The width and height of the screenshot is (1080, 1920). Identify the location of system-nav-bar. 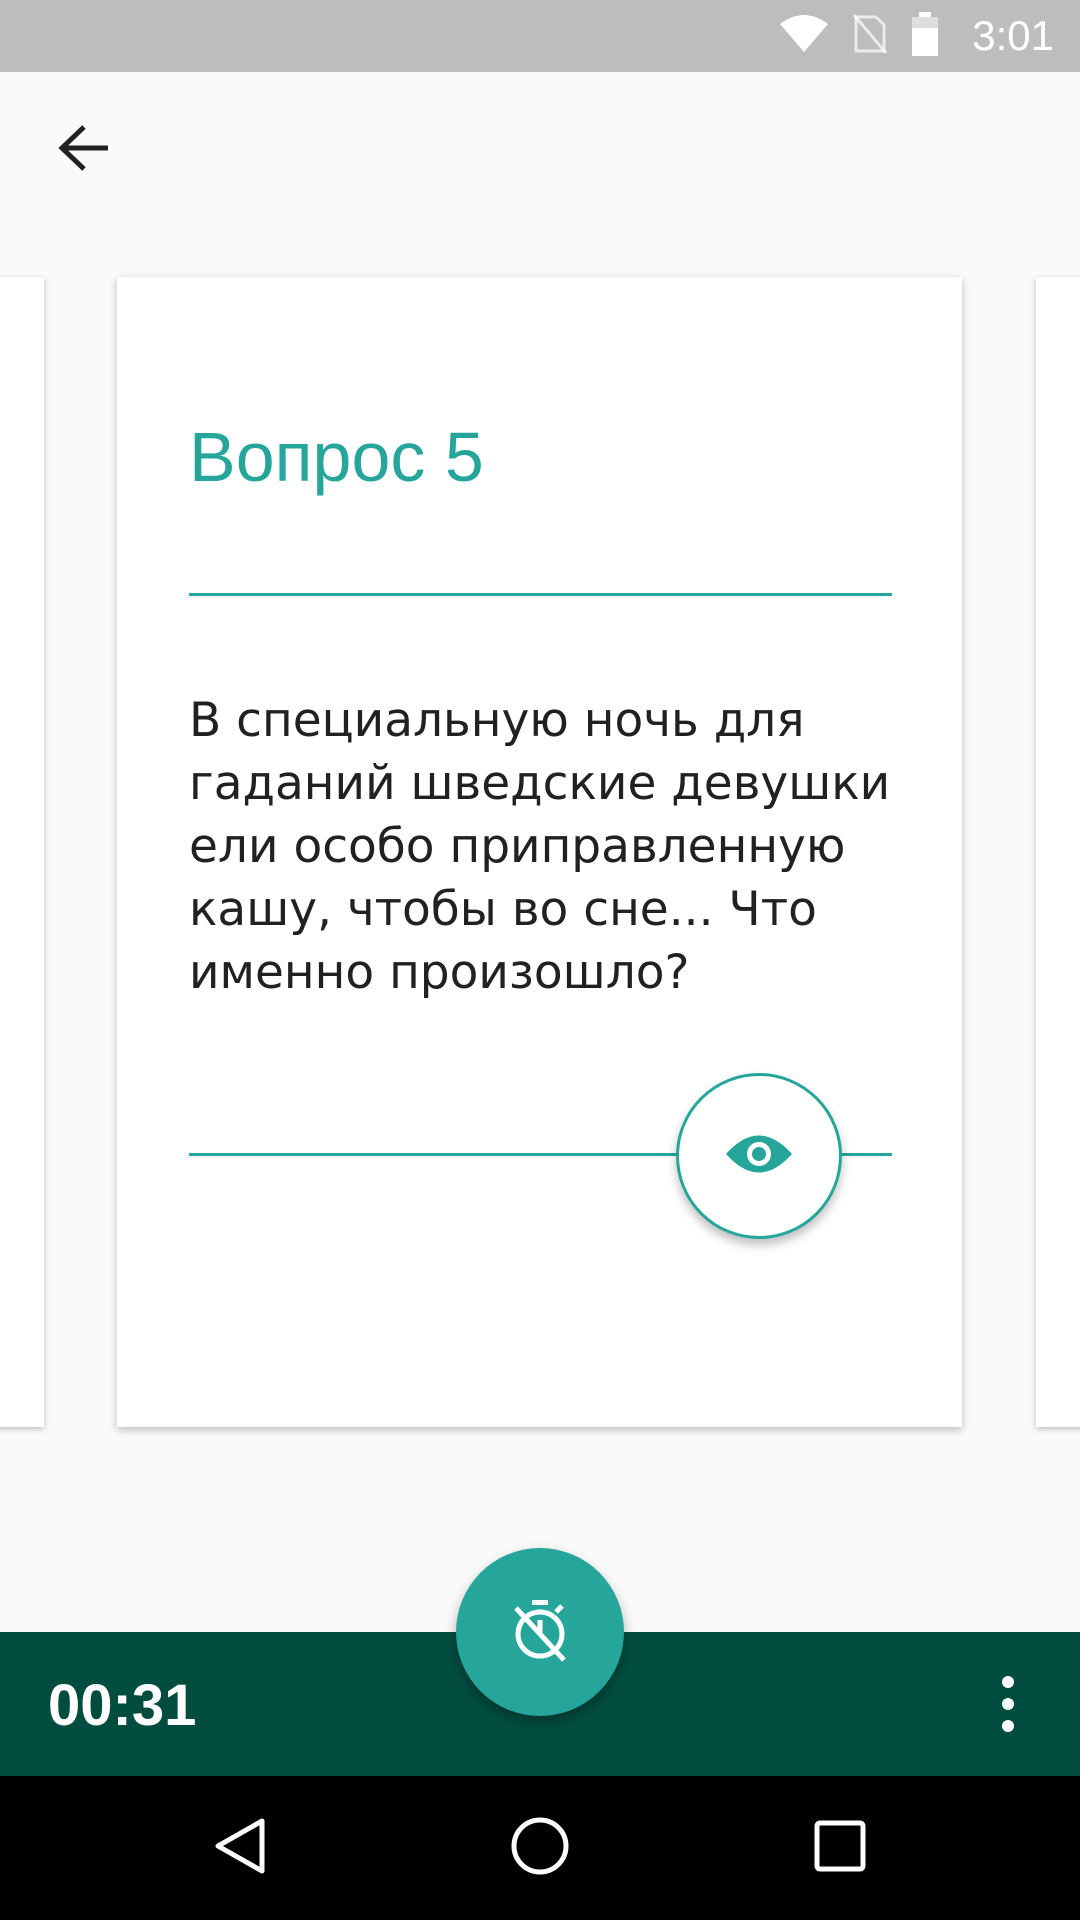
(540, 1848).